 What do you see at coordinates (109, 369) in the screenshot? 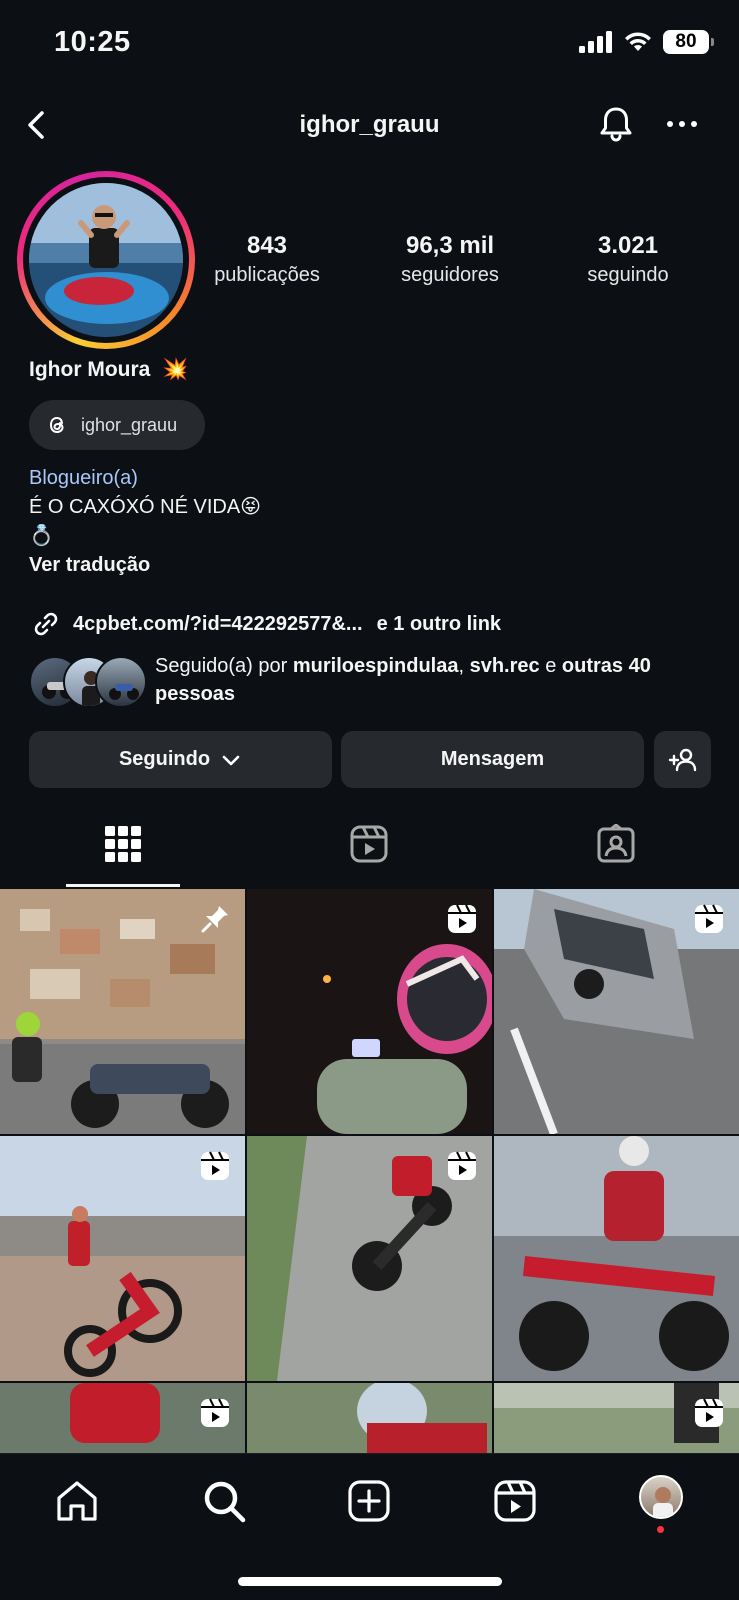
I see `profile-display-name: Ighor Moura 💥` at bounding box center [109, 369].